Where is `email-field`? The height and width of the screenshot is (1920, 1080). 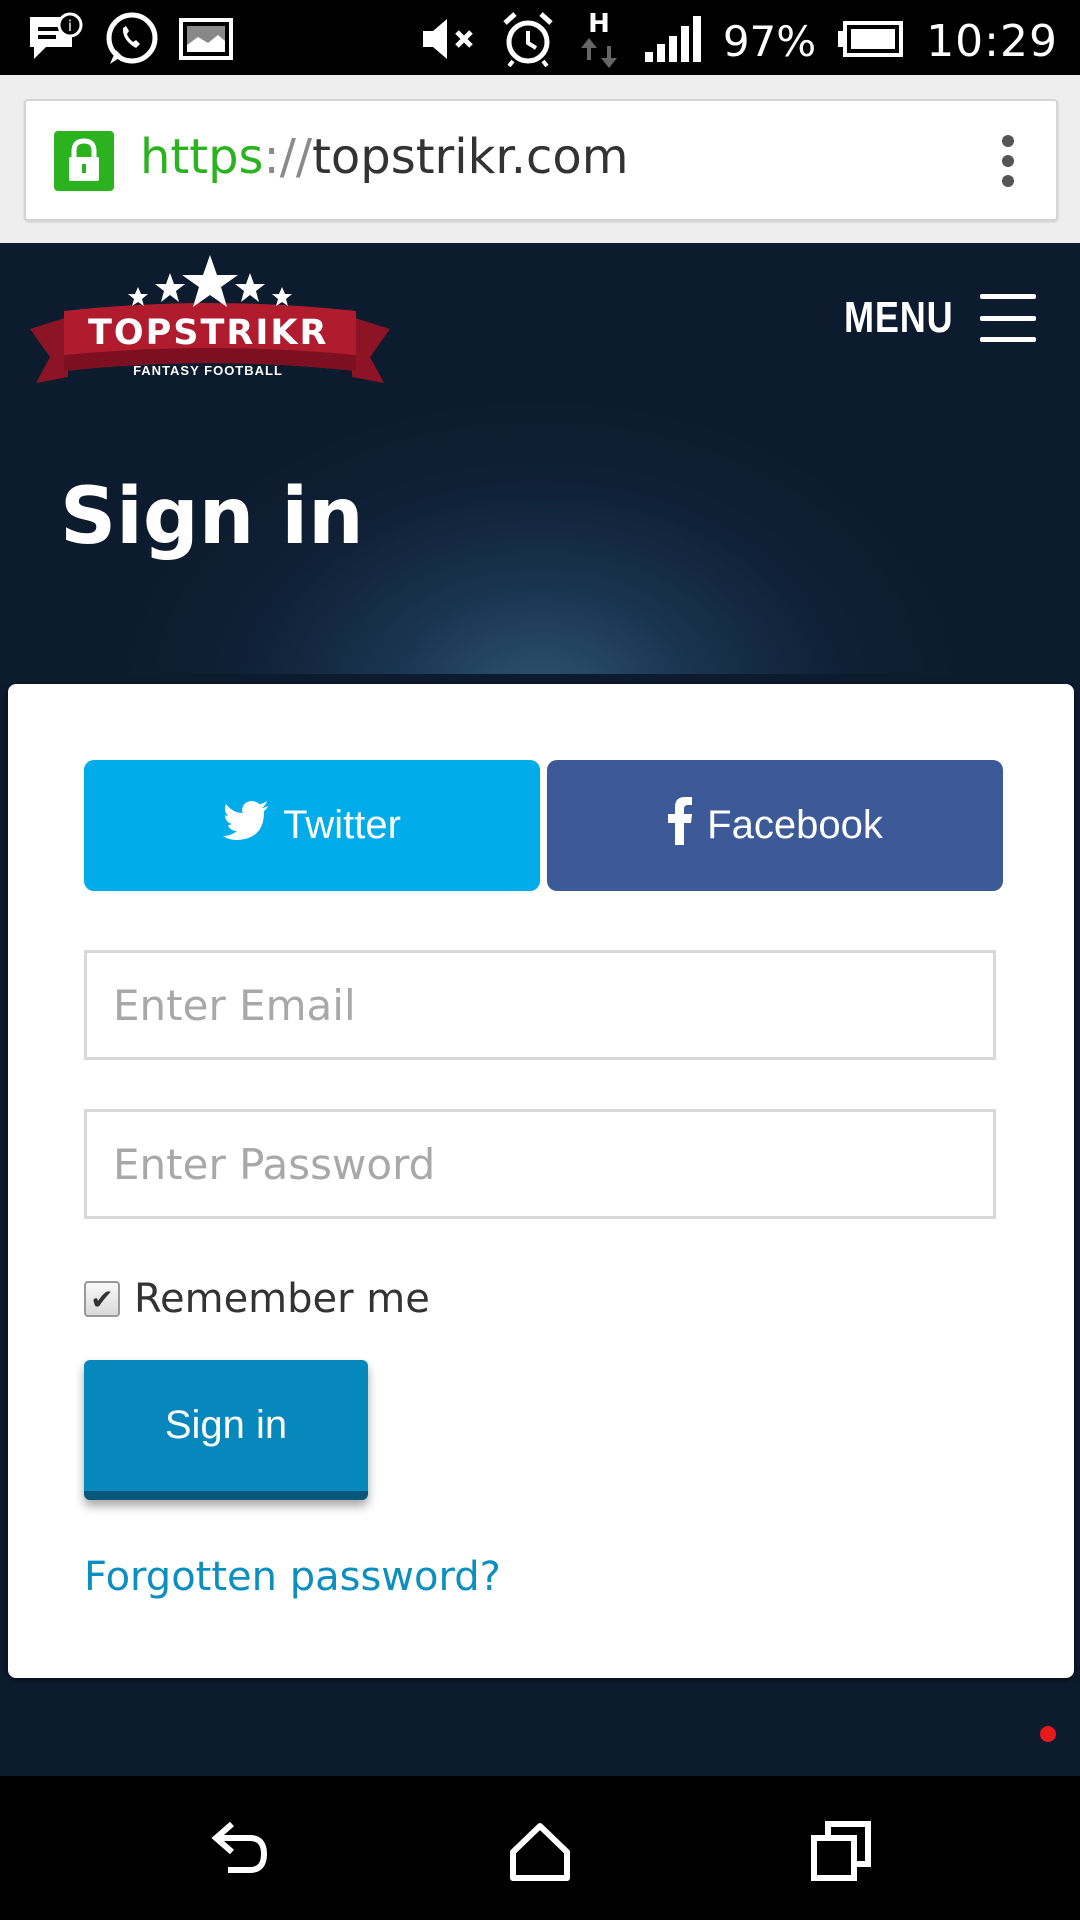
email-field is located at coordinates (540, 1005).